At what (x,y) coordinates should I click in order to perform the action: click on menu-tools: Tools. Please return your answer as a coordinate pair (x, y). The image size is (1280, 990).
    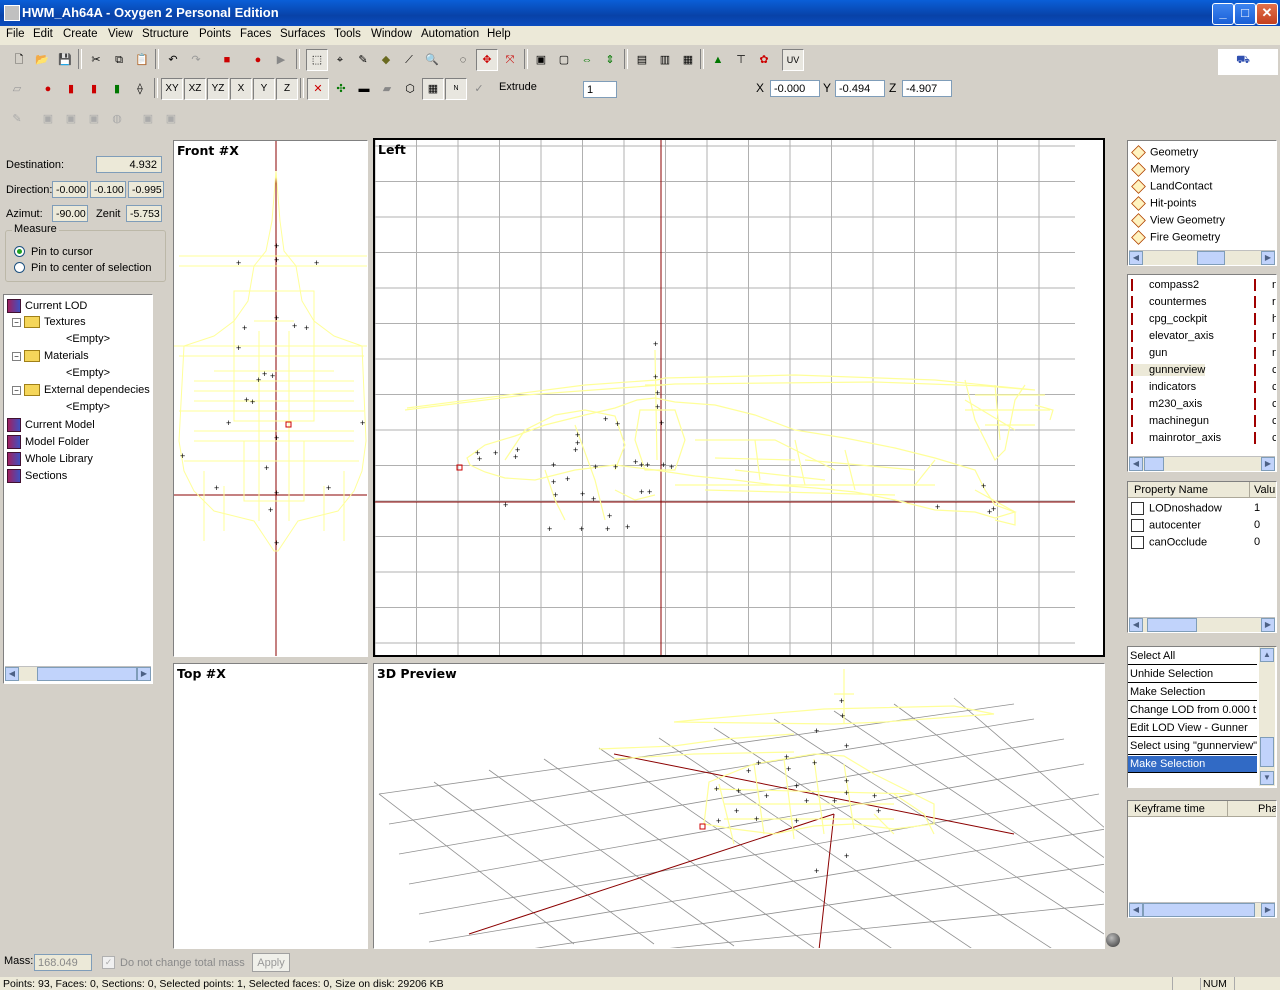
    Looking at the image, I should click on (347, 34).